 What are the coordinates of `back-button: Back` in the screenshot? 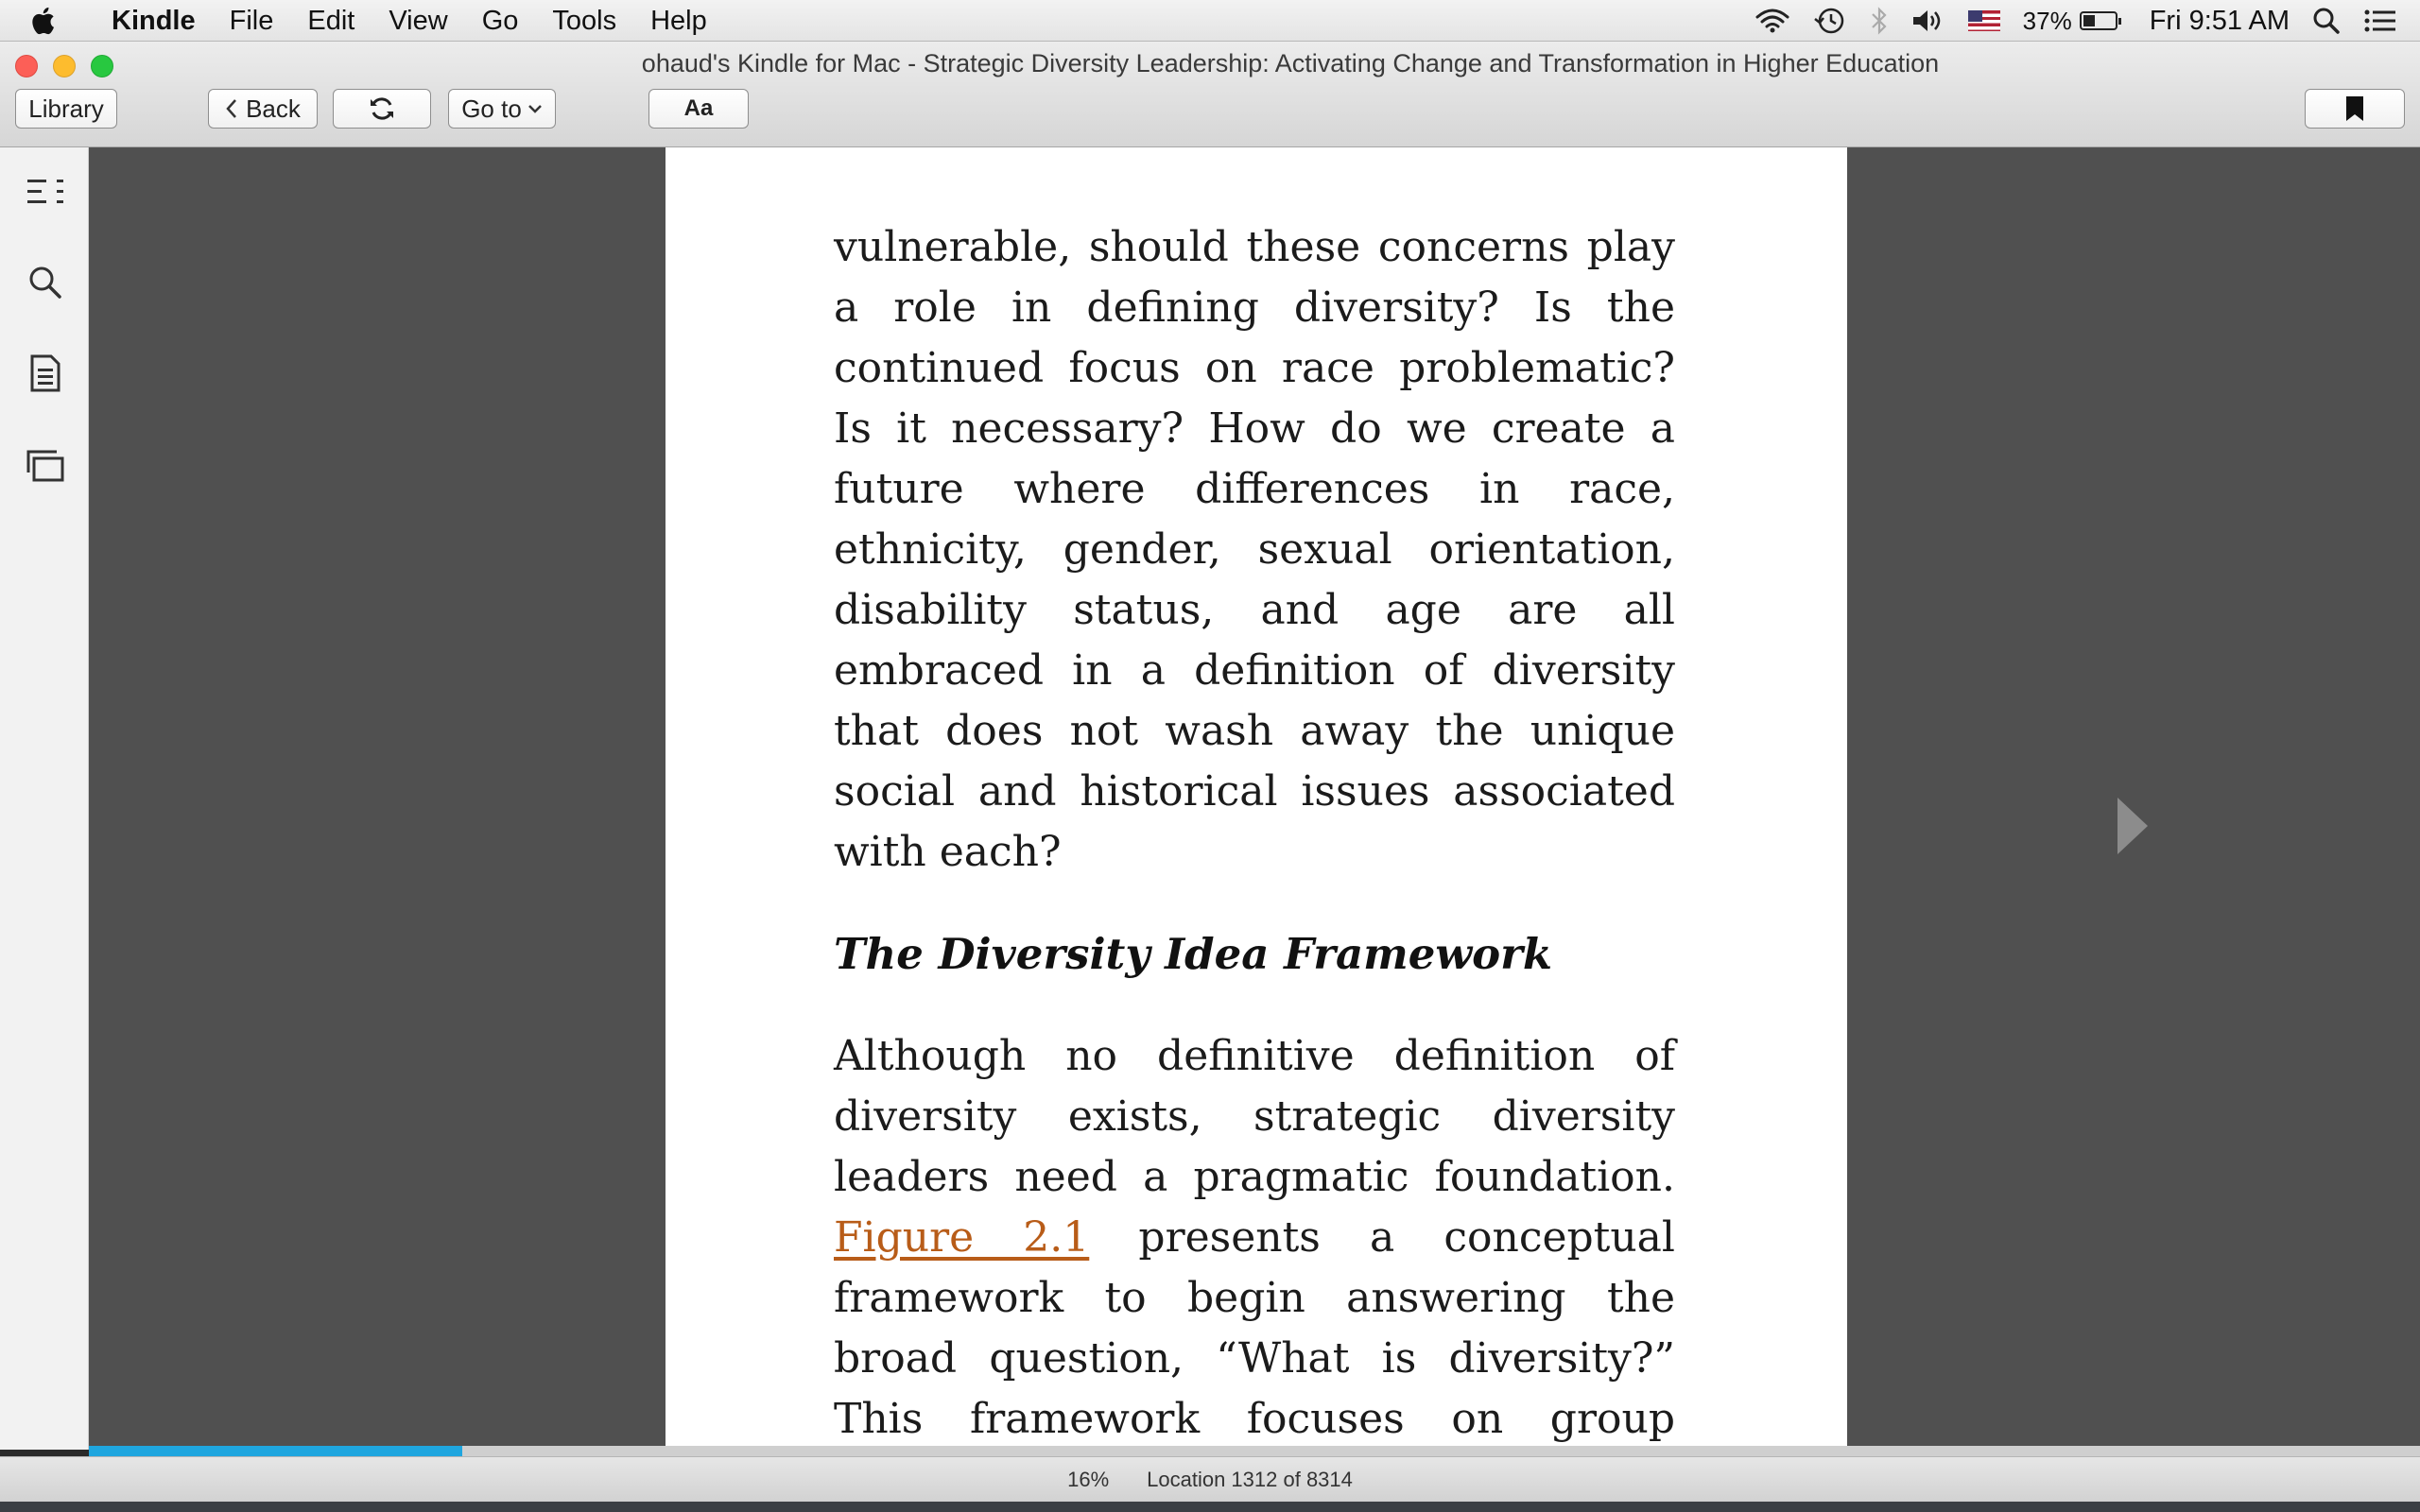 It's located at (263, 109).